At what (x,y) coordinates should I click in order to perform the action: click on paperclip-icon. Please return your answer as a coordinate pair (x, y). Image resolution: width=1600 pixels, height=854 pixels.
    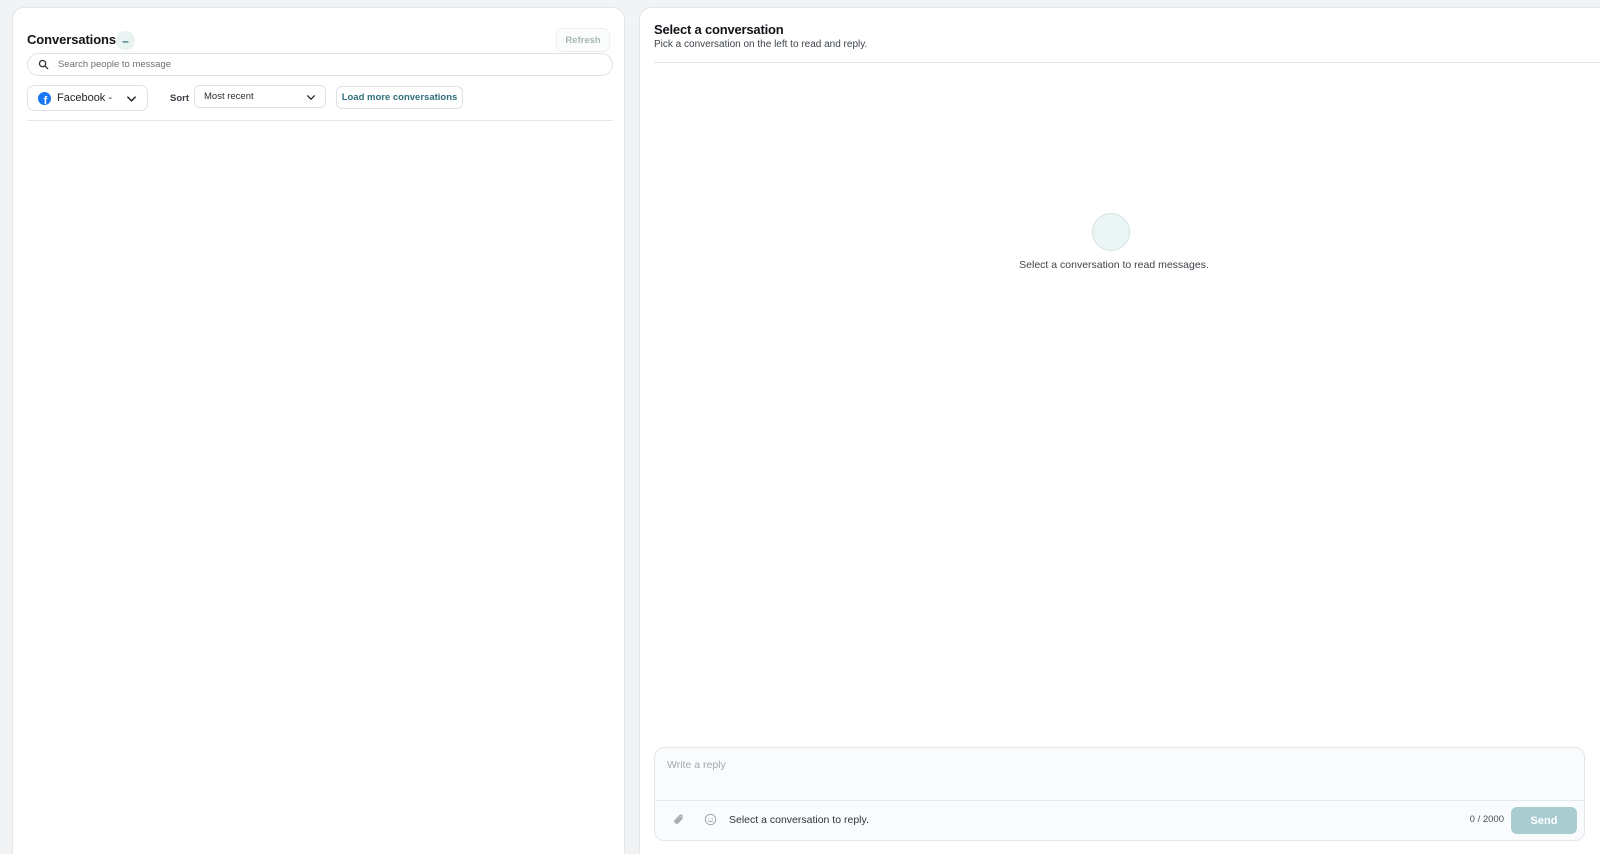
    Looking at the image, I should click on (679, 820).